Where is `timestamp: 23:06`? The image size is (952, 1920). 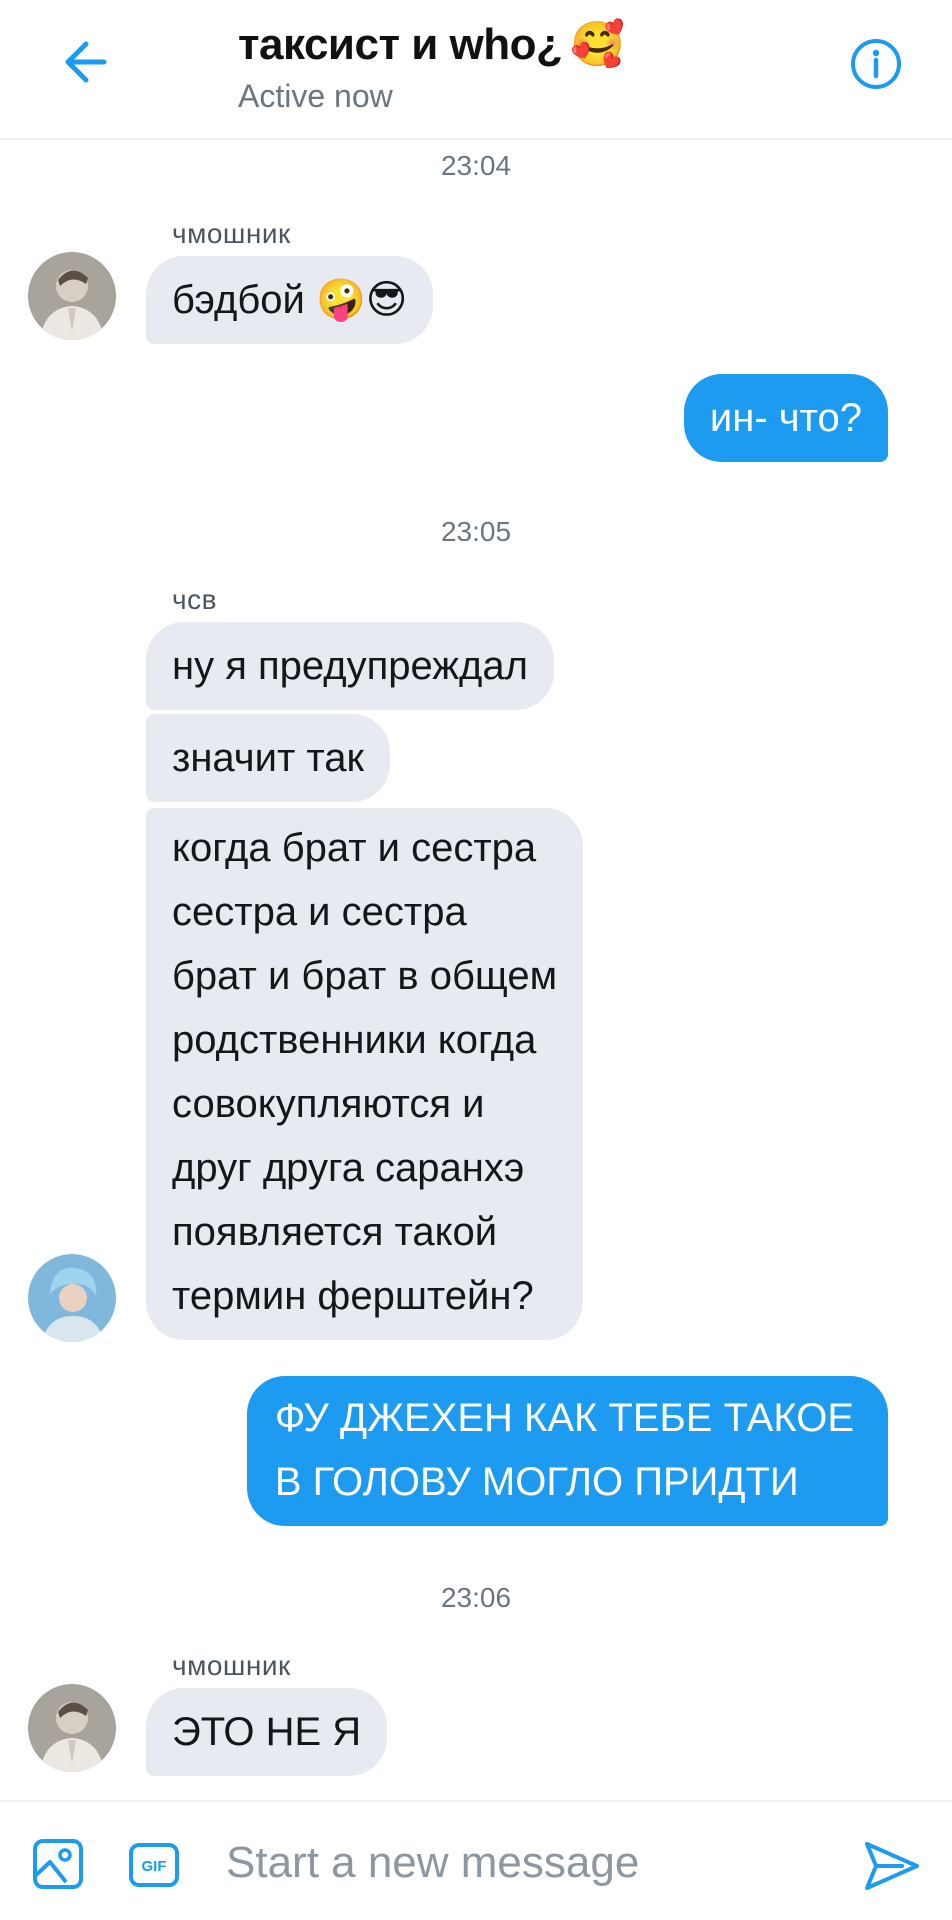 timestamp: 23:06 is located at coordinates (476, 1597).